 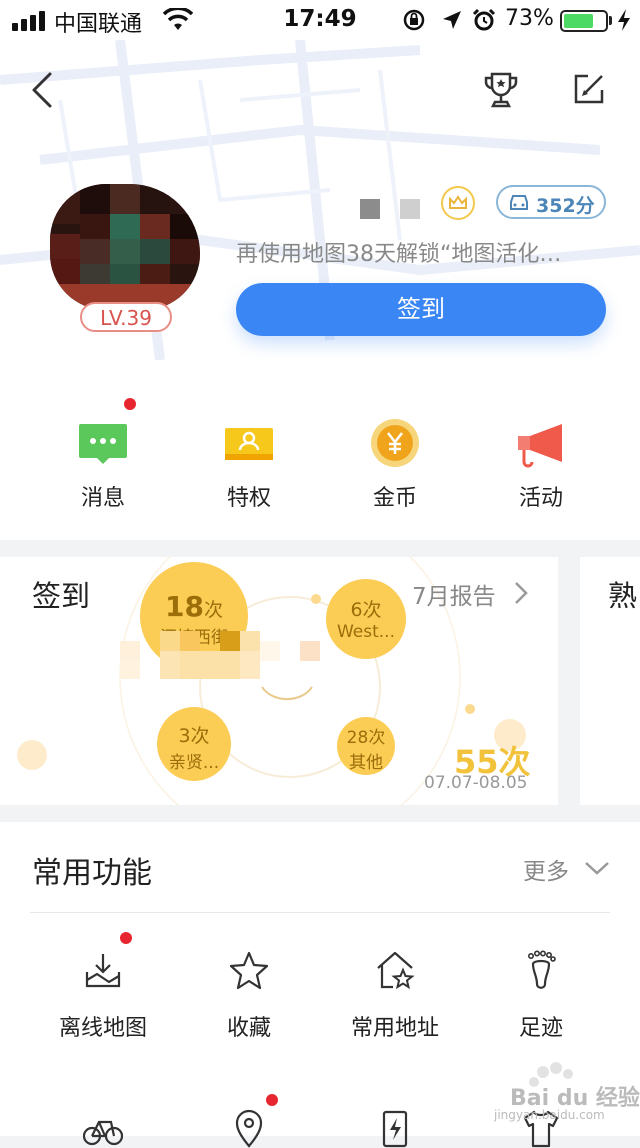 I want to click on avatar-mosaic, so click(x=125, y=247).